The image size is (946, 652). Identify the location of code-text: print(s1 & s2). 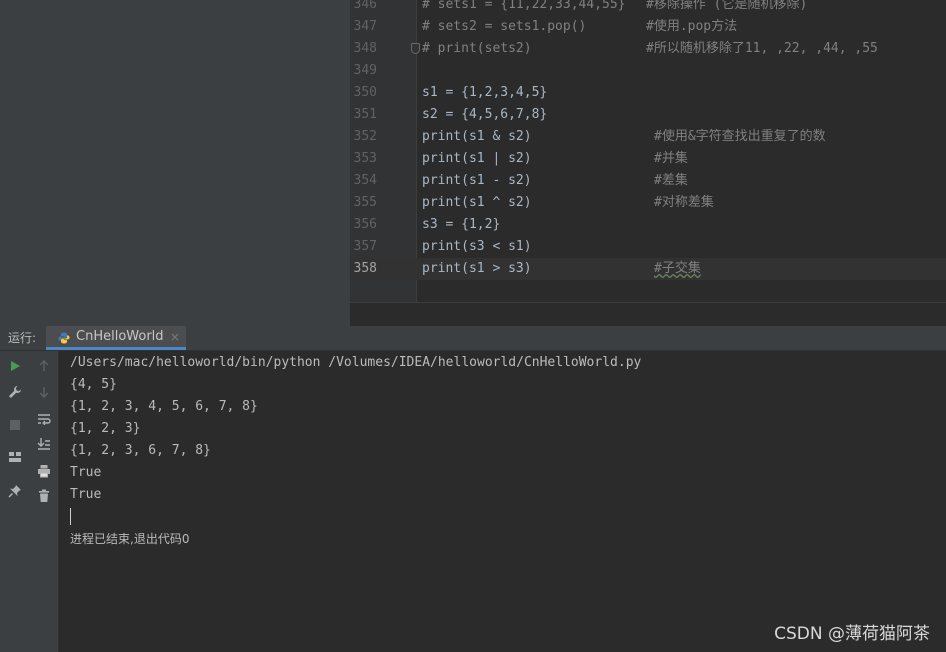
(477, 136).